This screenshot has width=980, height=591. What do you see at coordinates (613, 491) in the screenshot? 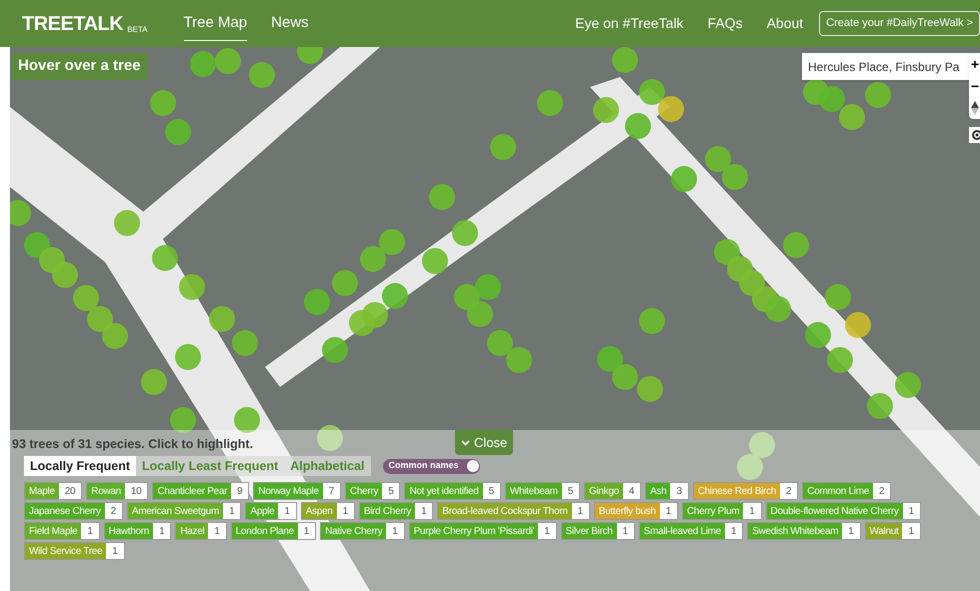
I see `species-tag: Ginkgo 4` at bounding box center [613, 491].